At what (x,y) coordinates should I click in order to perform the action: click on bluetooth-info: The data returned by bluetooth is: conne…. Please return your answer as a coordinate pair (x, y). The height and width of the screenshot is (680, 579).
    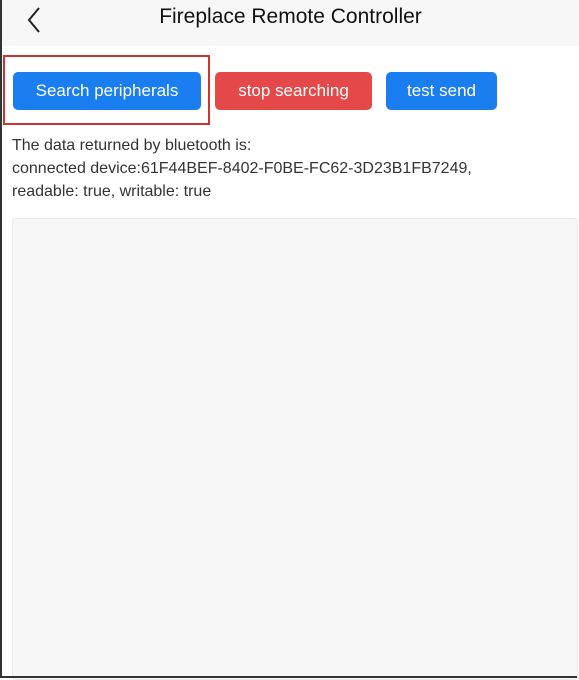
    Looking at the image, I should click on (295, 168).